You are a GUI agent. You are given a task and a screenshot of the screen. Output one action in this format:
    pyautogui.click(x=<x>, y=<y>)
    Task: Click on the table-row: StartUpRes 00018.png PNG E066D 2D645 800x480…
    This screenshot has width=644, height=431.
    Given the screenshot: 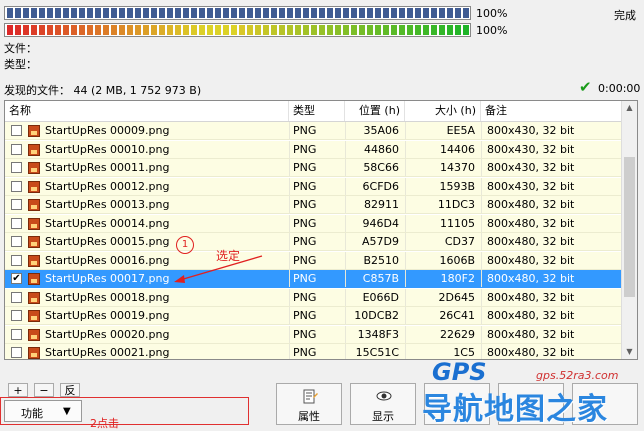 What is the action you would take?
    pyautogui.click(x=313, y=297)
    